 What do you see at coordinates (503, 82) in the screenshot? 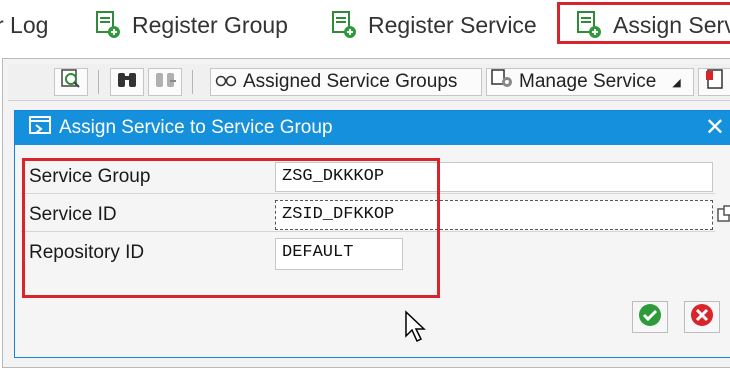
I see `settings-icon` at bounding box center [503, 82].